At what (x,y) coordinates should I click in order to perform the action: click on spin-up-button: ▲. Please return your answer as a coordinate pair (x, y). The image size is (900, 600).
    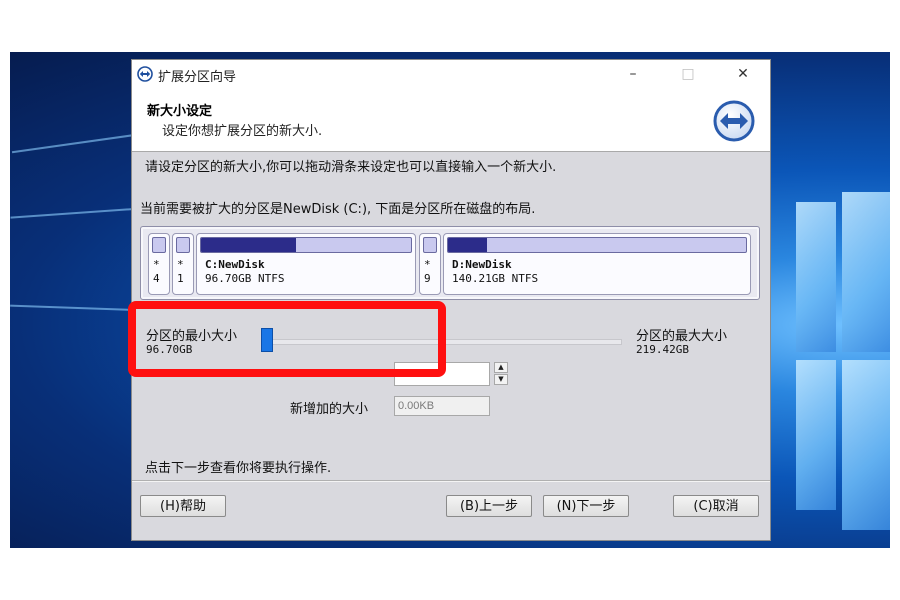
    Looking at the image, I should click on (501, 367).